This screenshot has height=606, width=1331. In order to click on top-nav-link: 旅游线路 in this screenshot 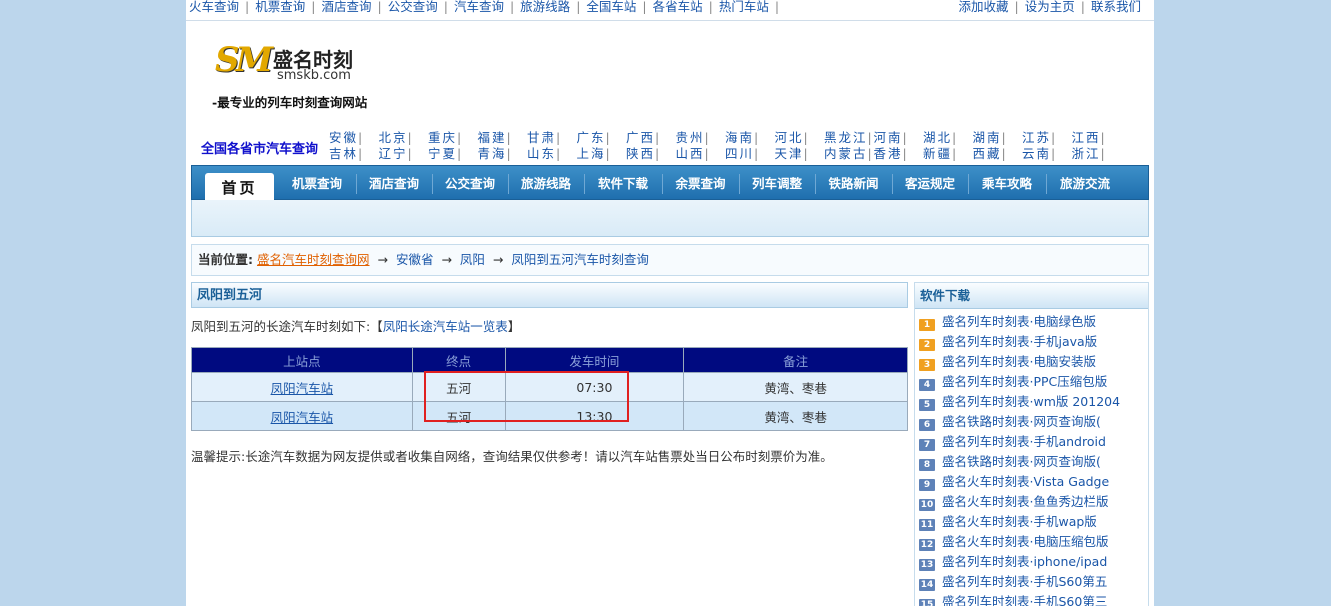, I will do `click(545, 6)`.